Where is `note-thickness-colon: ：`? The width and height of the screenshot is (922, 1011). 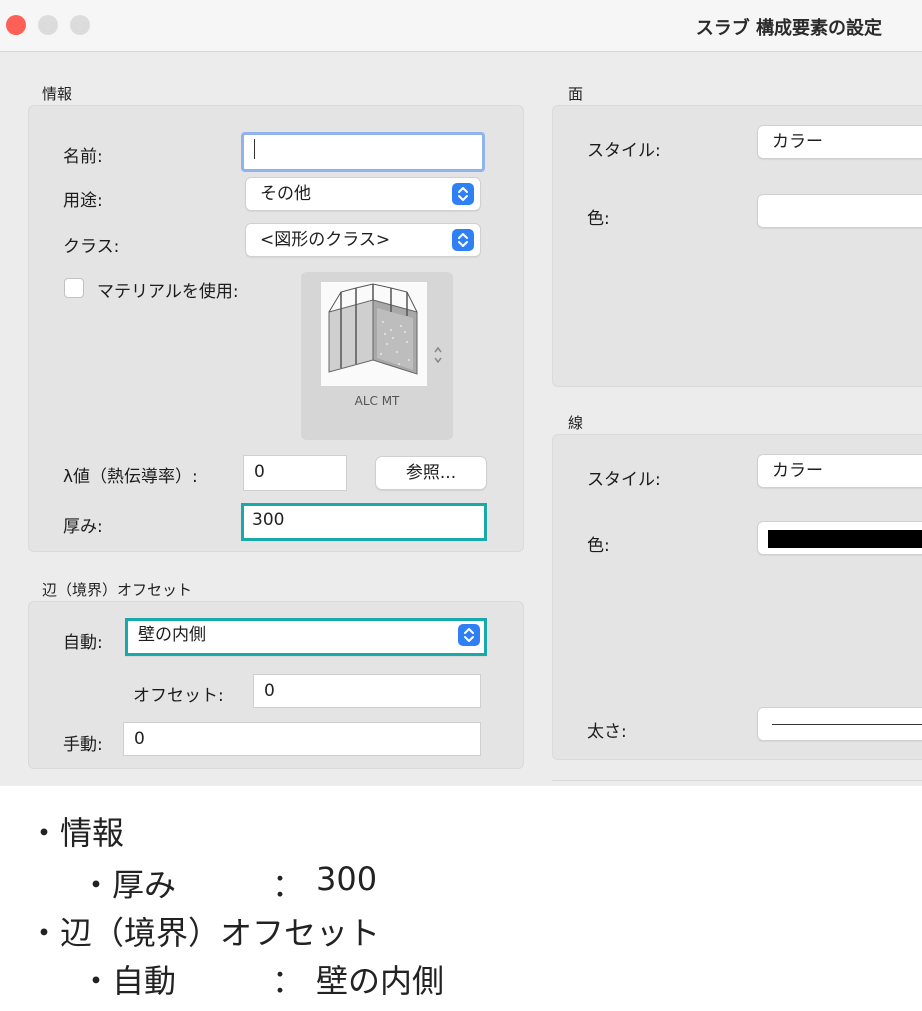 note-thickness-colon: ： is located at coordinates (288, 885).